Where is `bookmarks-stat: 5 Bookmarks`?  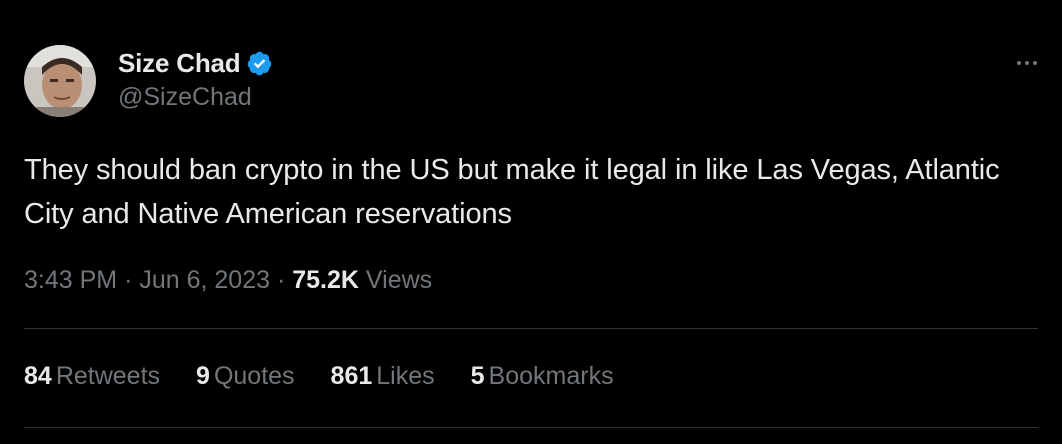 bookmarks-stat: 5 Bookmarks is located at coordinates (542, 376).